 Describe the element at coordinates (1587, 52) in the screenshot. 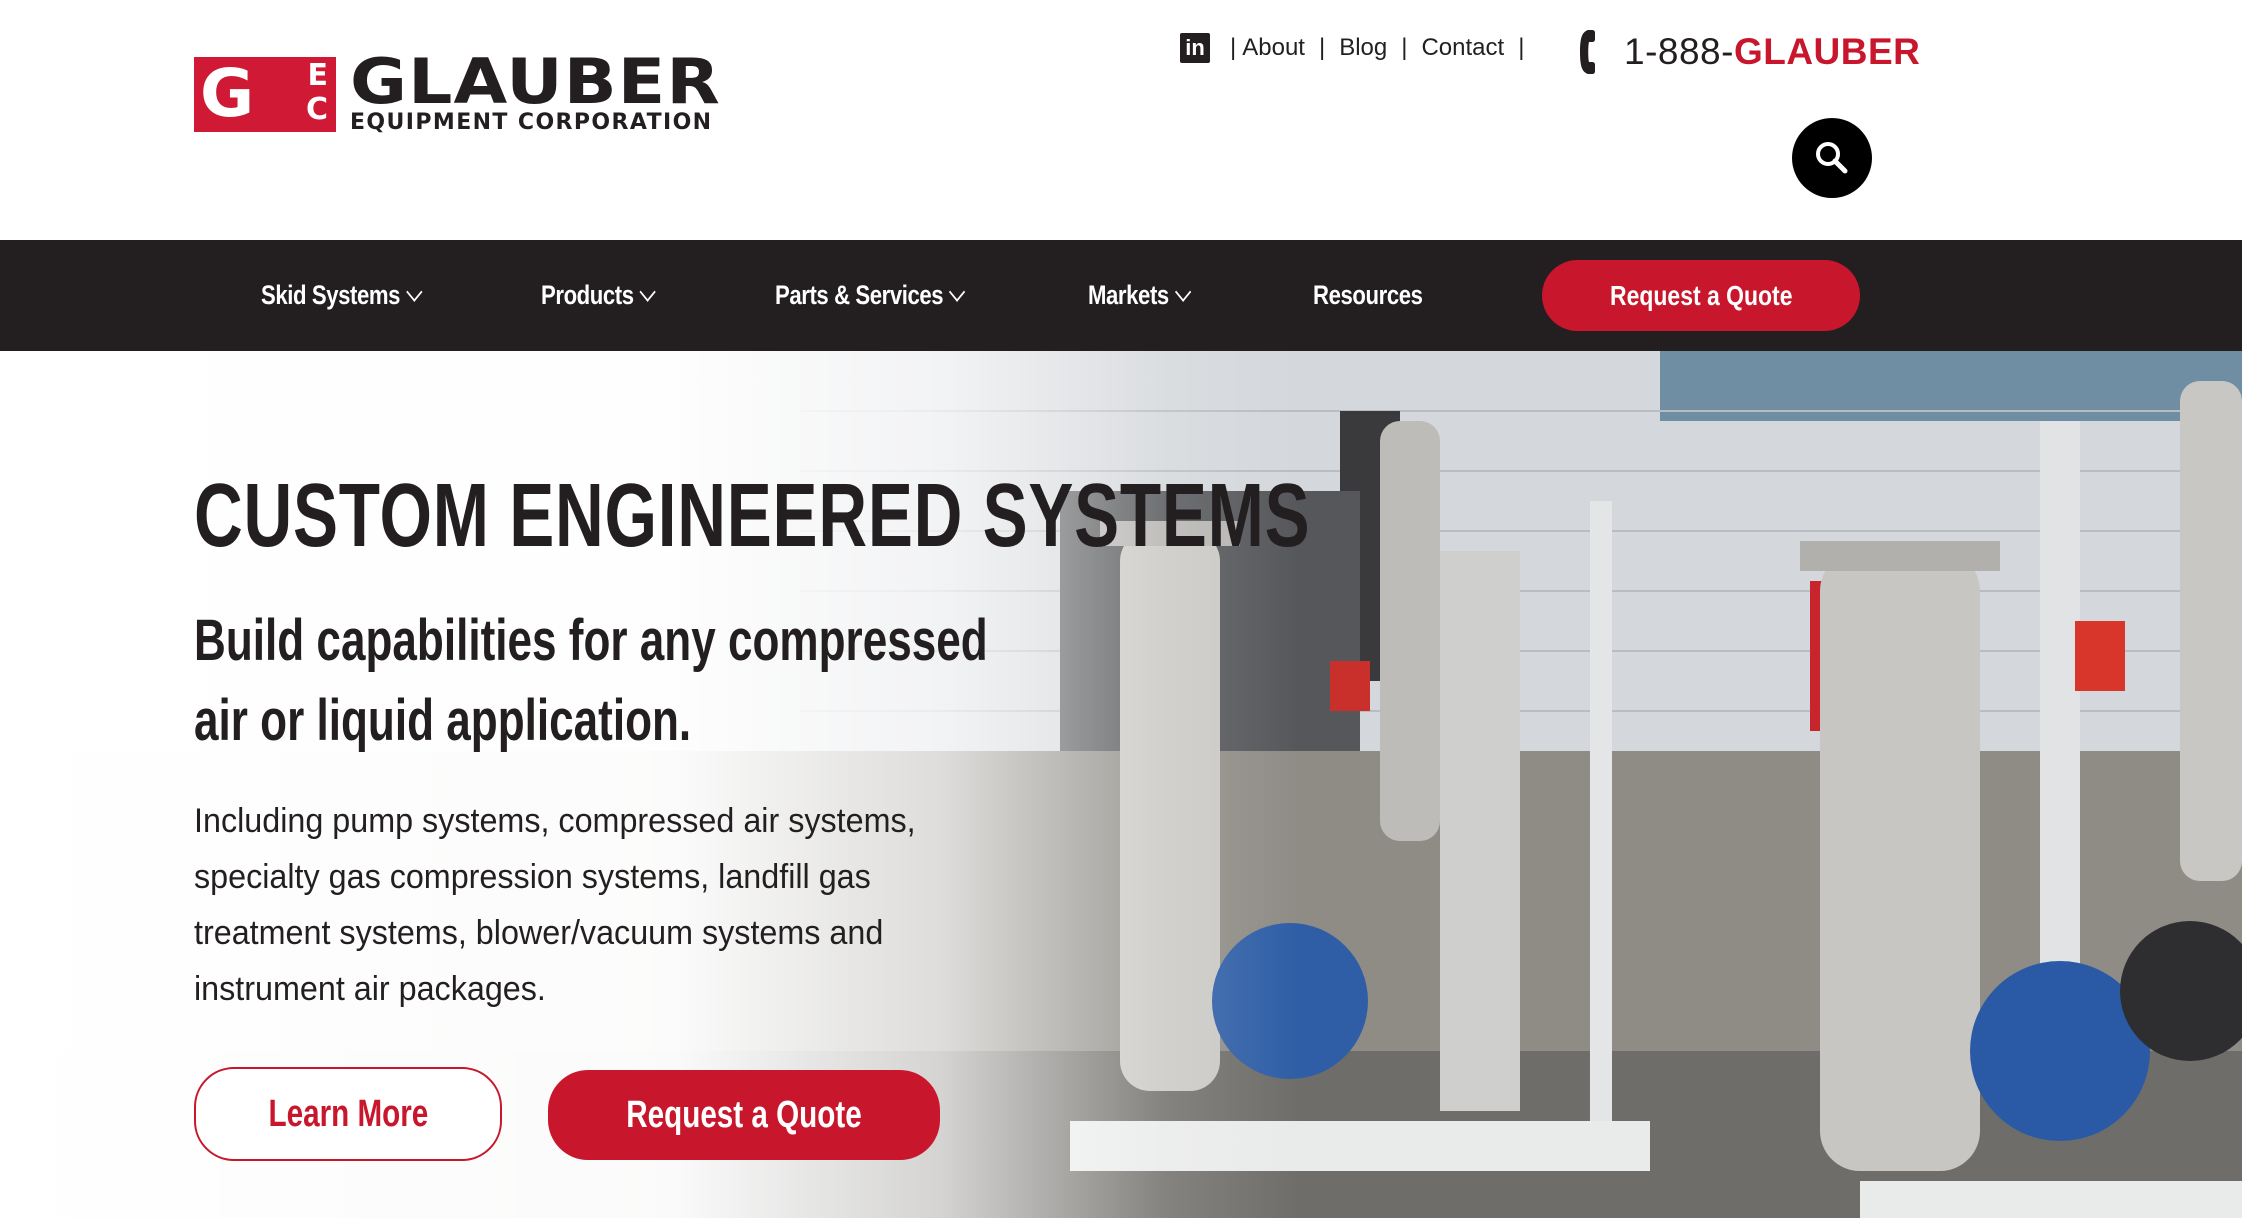

I see `phone-icon` at that location.